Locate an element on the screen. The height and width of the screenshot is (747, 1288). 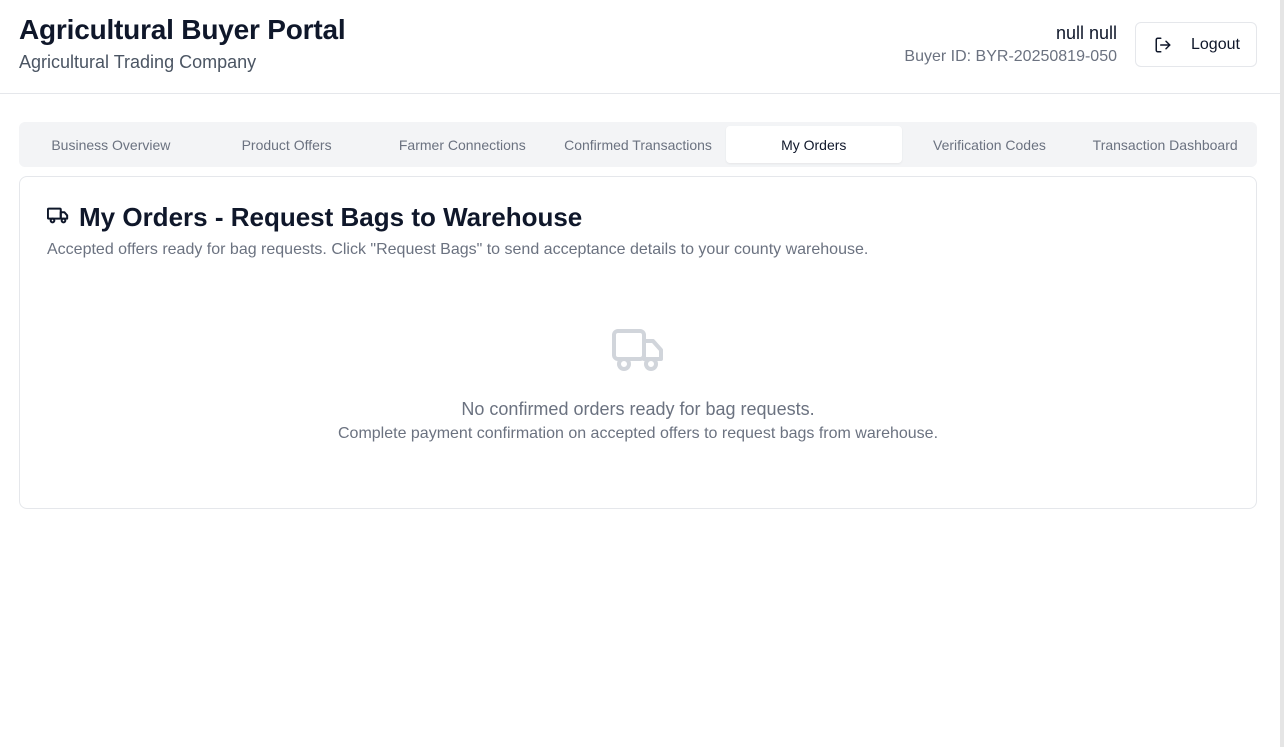
card-header: My Orders - Request Bags to Warehouse is located at coordinates (314, 217).